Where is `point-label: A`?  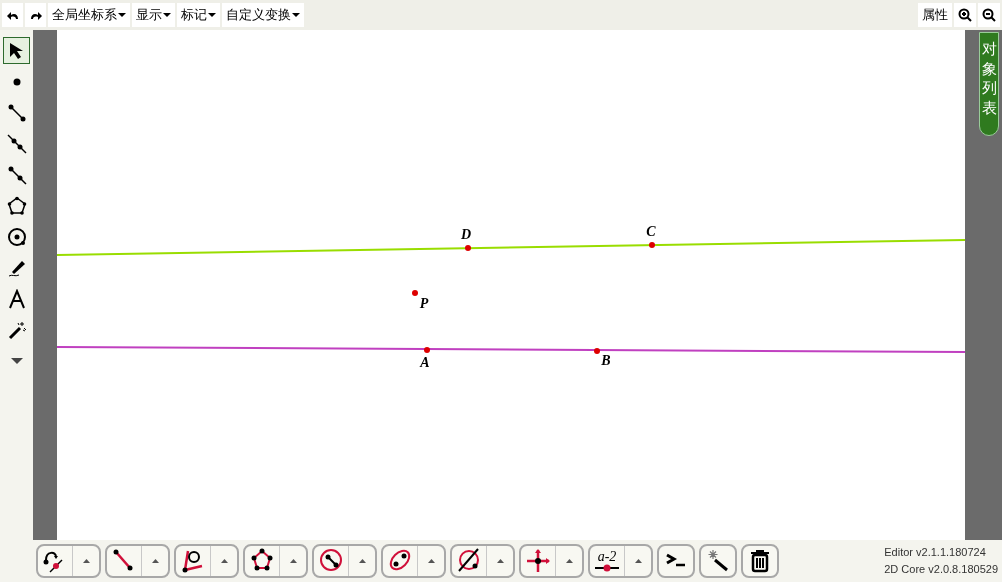 point-label: A is located at coordinates (425, 362).